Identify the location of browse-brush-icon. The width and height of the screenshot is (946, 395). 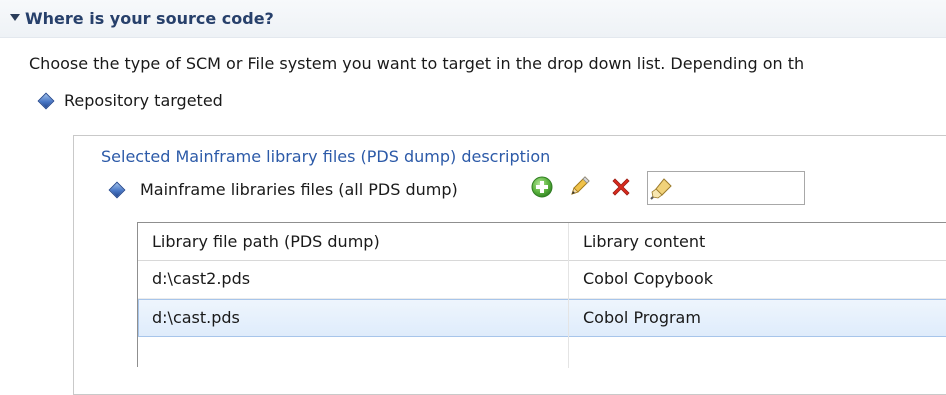
(662, 188).